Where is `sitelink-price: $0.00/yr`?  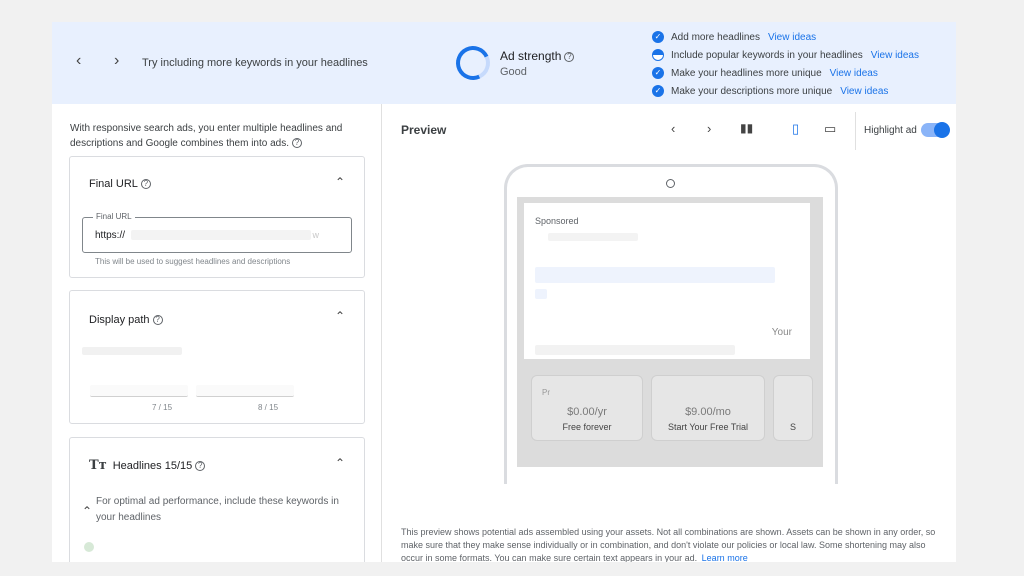 sitelink-price: $0.00/yr is located at coordinates (587, 412).